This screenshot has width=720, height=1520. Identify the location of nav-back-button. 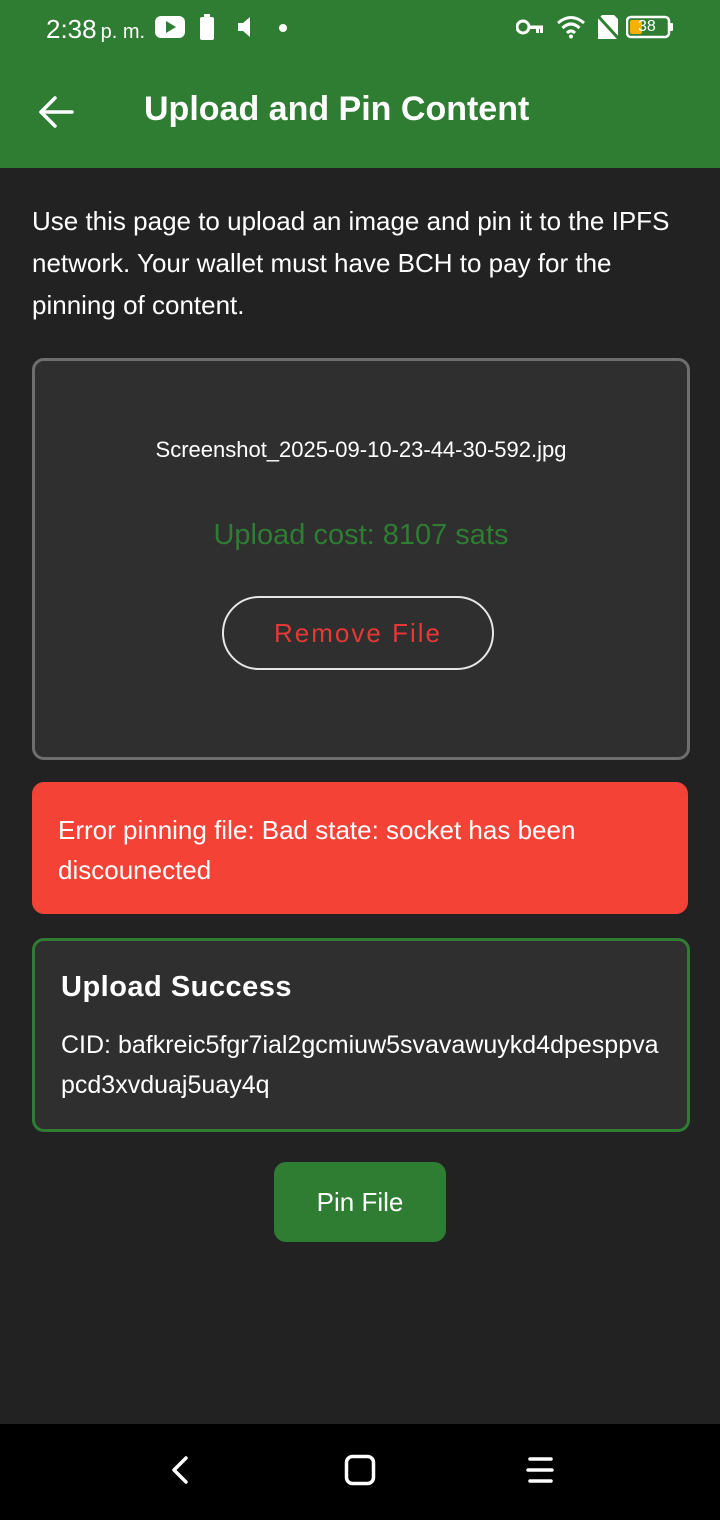
(180, 1472).